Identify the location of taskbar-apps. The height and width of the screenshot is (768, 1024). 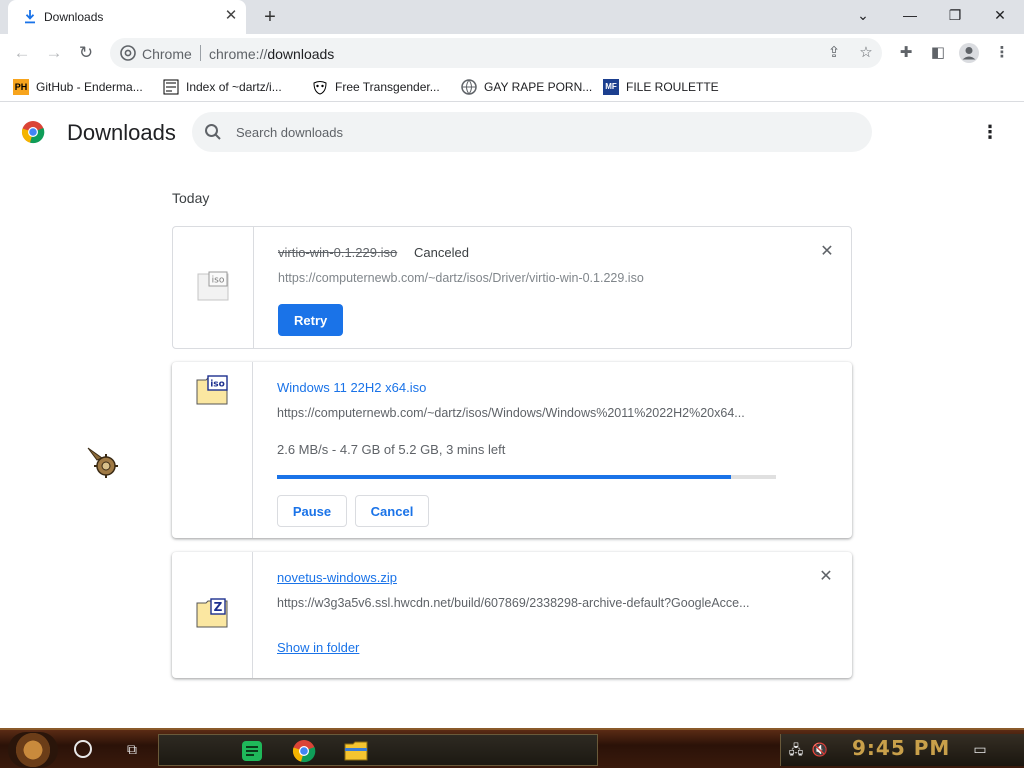
(378, 750).